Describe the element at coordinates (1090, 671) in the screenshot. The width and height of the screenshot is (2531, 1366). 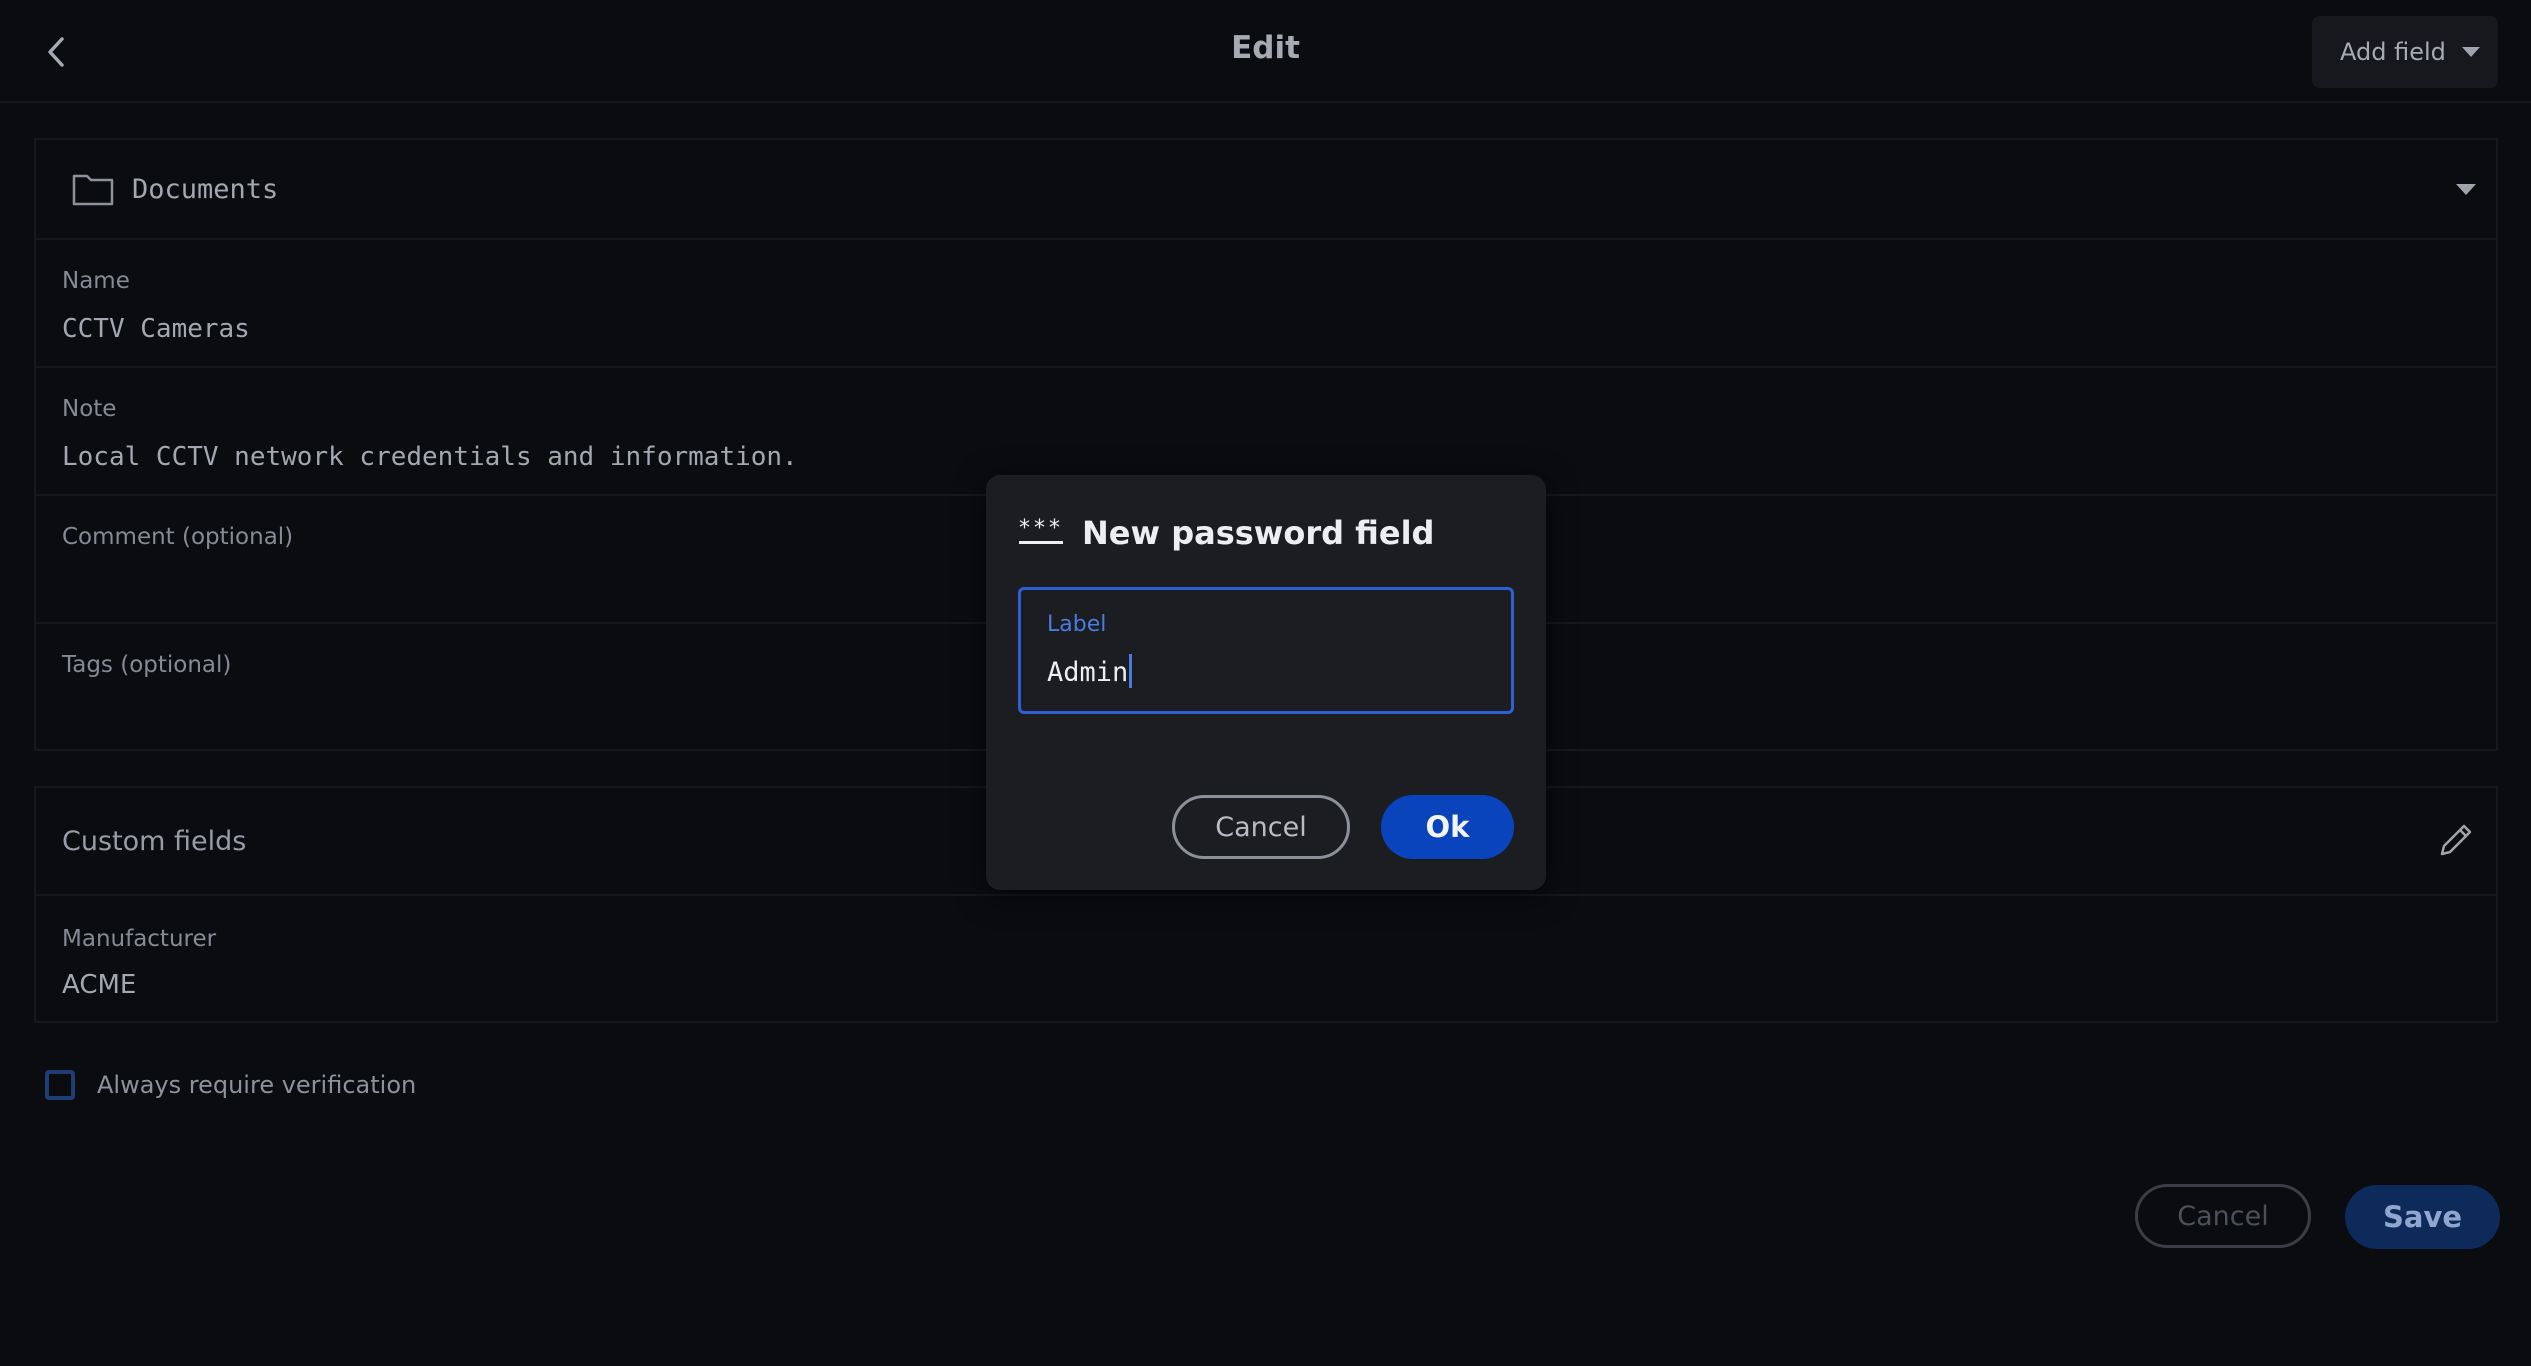
I see `label-input-value: Admin` at that location.